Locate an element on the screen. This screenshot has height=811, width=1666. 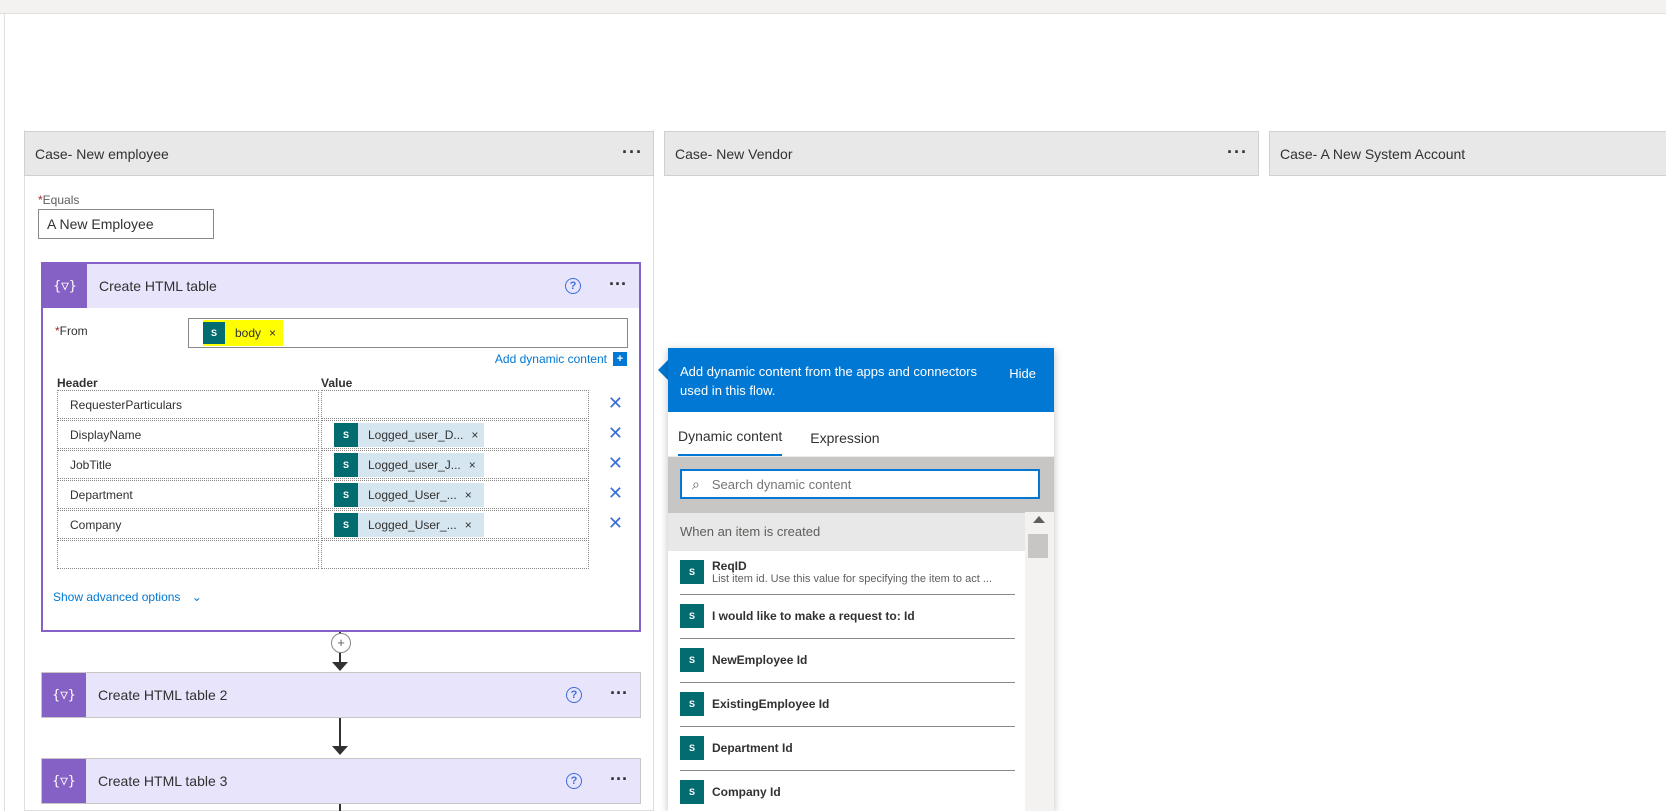
action-create-html-table-2: {▽} Create HTML table 2 ? ··· is located at coordinates (341, 695).